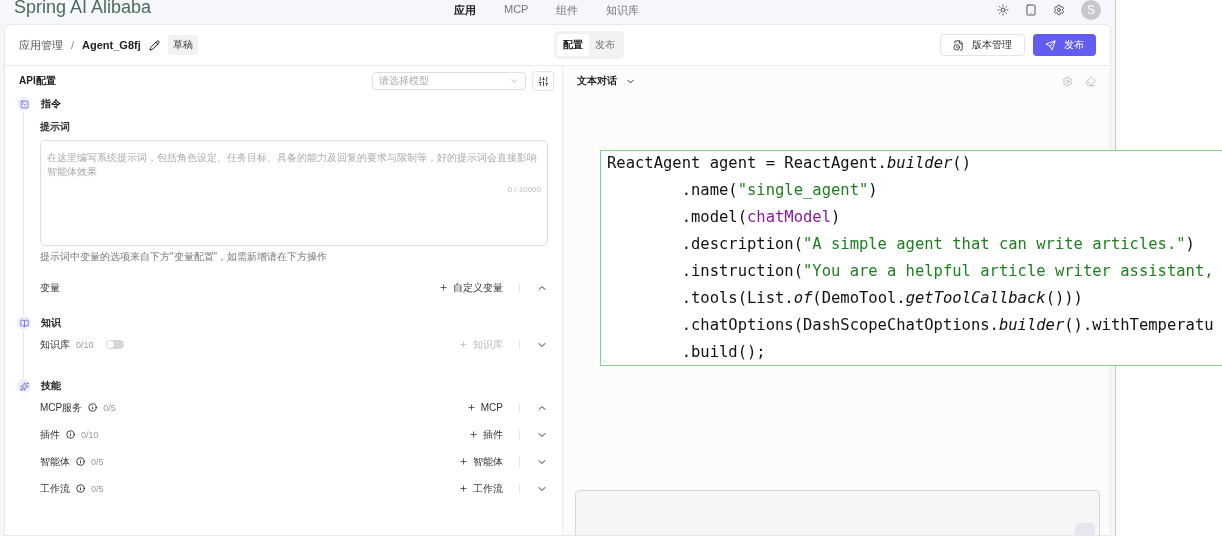  What do you see at coordinates (723, 352) in the screenshot?
I see `code-line: .build();` at bounding box center [723, 352].